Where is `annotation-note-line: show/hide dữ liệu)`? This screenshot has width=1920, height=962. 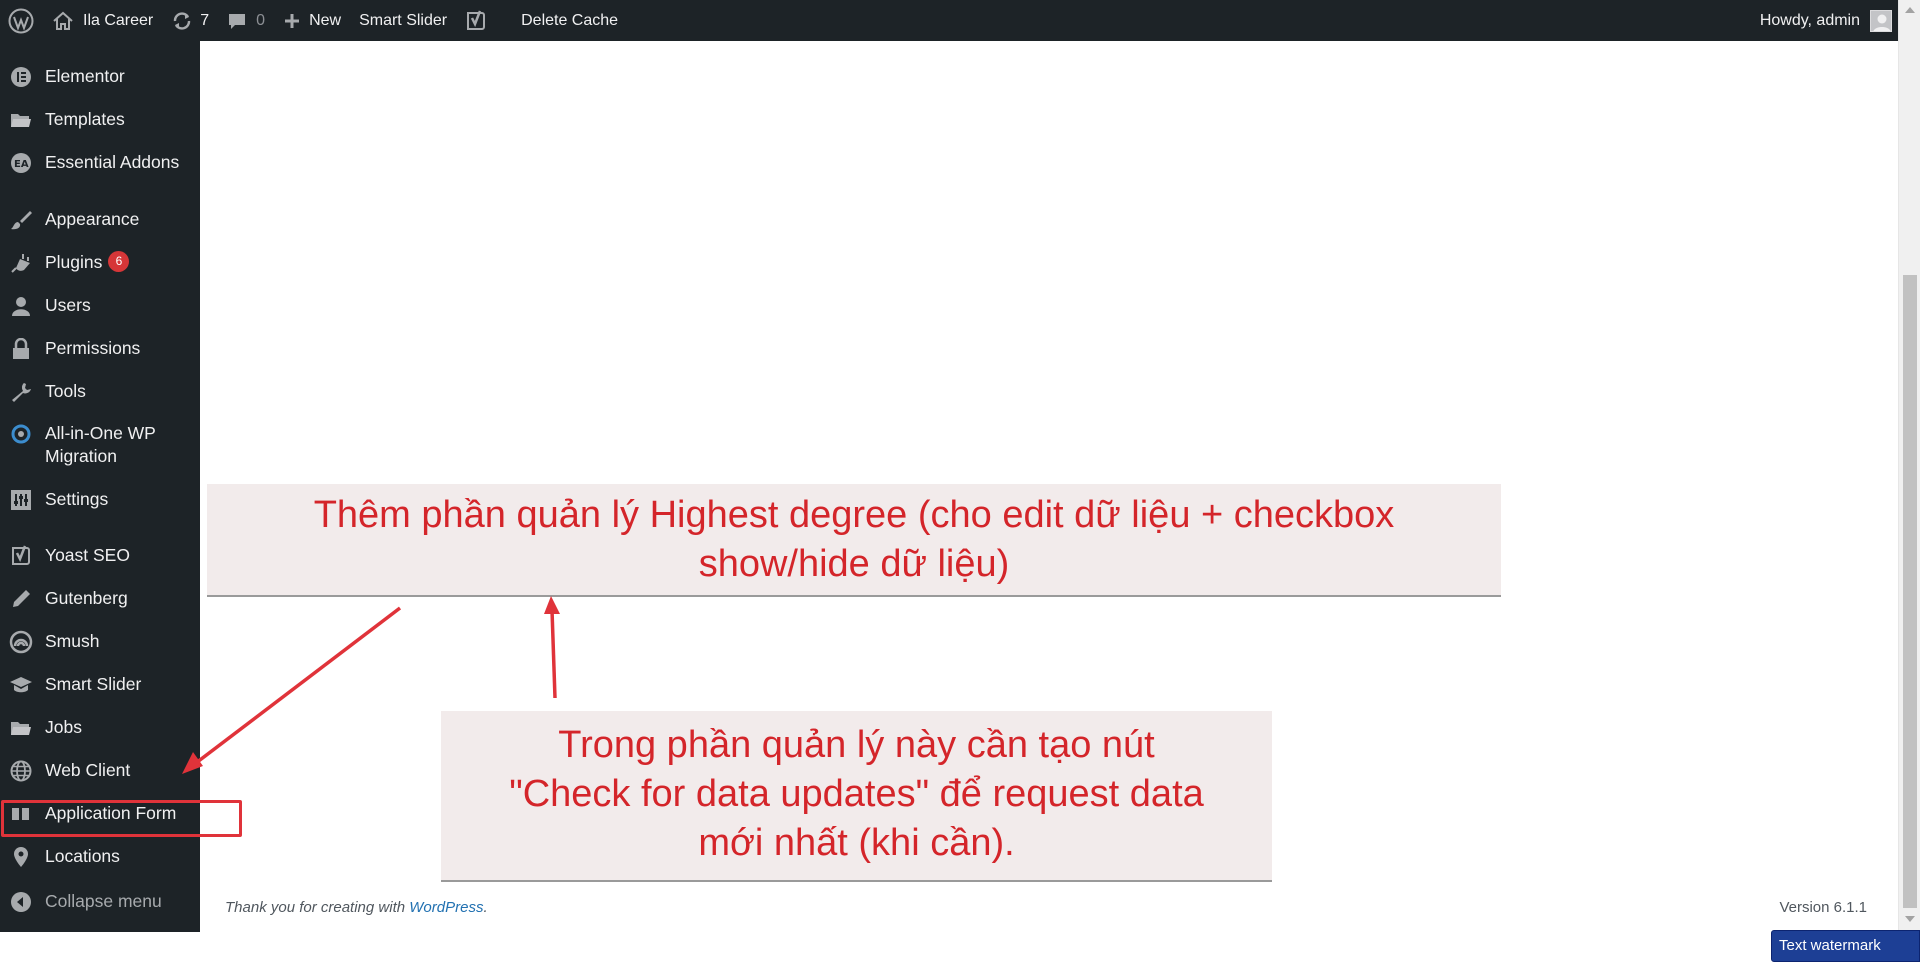 annotation-note-line: show/hide dữ liệu) is located at coordinates (854, 564).